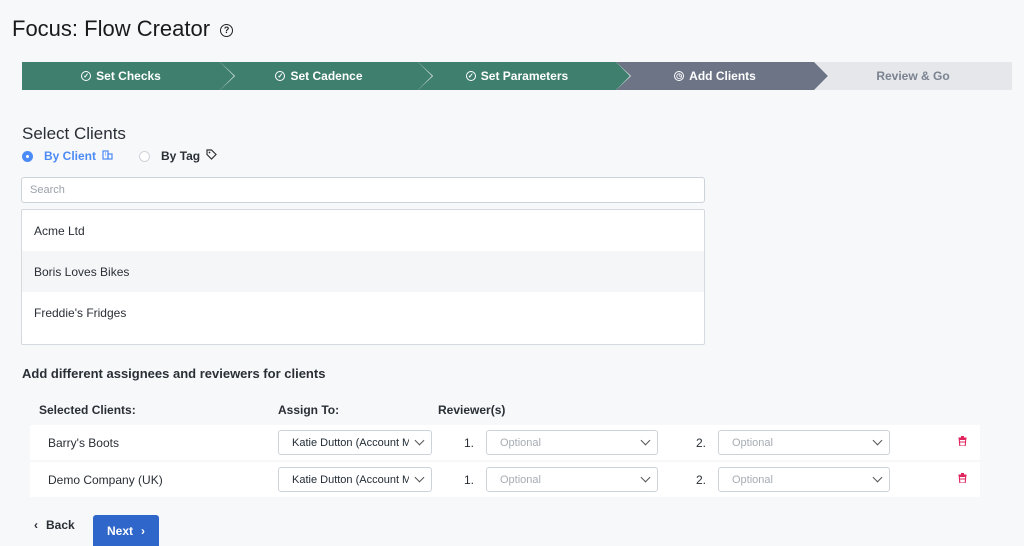 The width and height of the screenshot is (1024, 546). I want to click on selected-clients-header: Selected Clients:, so click(87, 410).